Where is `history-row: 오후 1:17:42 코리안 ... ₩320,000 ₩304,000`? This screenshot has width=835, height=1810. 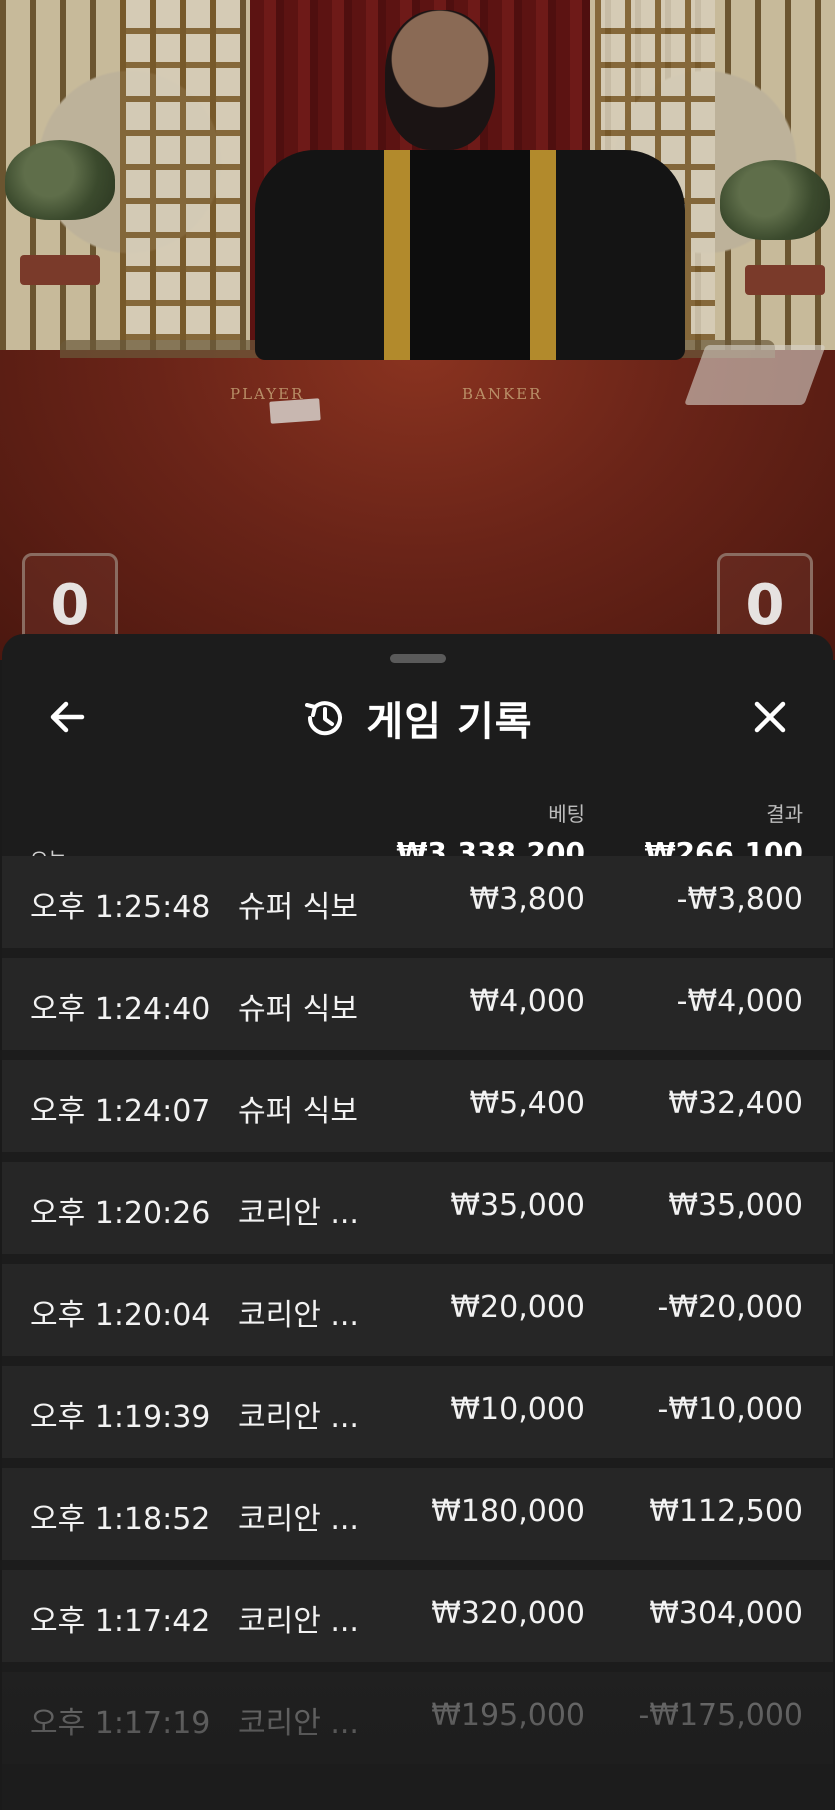 history-row: 오후 1:17:42 코리안 ... ₩320,000 ₩304,000 is located at coordinates (417, 1616).